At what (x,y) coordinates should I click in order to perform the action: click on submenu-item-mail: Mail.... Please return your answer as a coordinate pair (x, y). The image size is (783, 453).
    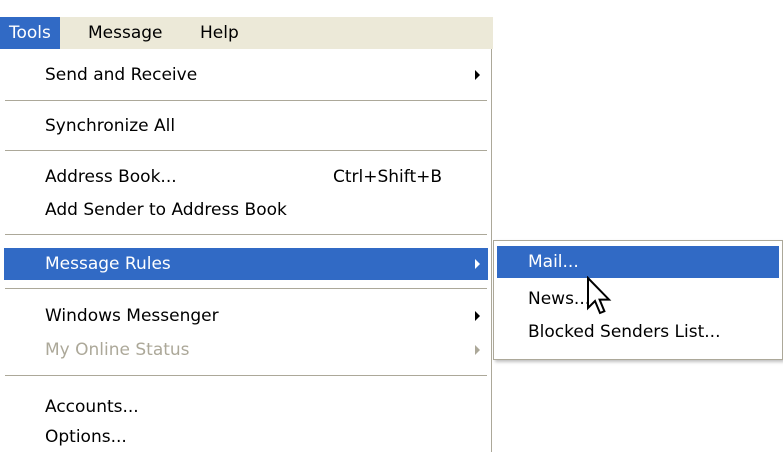
    Looking at the image, I should click on (638, 262).